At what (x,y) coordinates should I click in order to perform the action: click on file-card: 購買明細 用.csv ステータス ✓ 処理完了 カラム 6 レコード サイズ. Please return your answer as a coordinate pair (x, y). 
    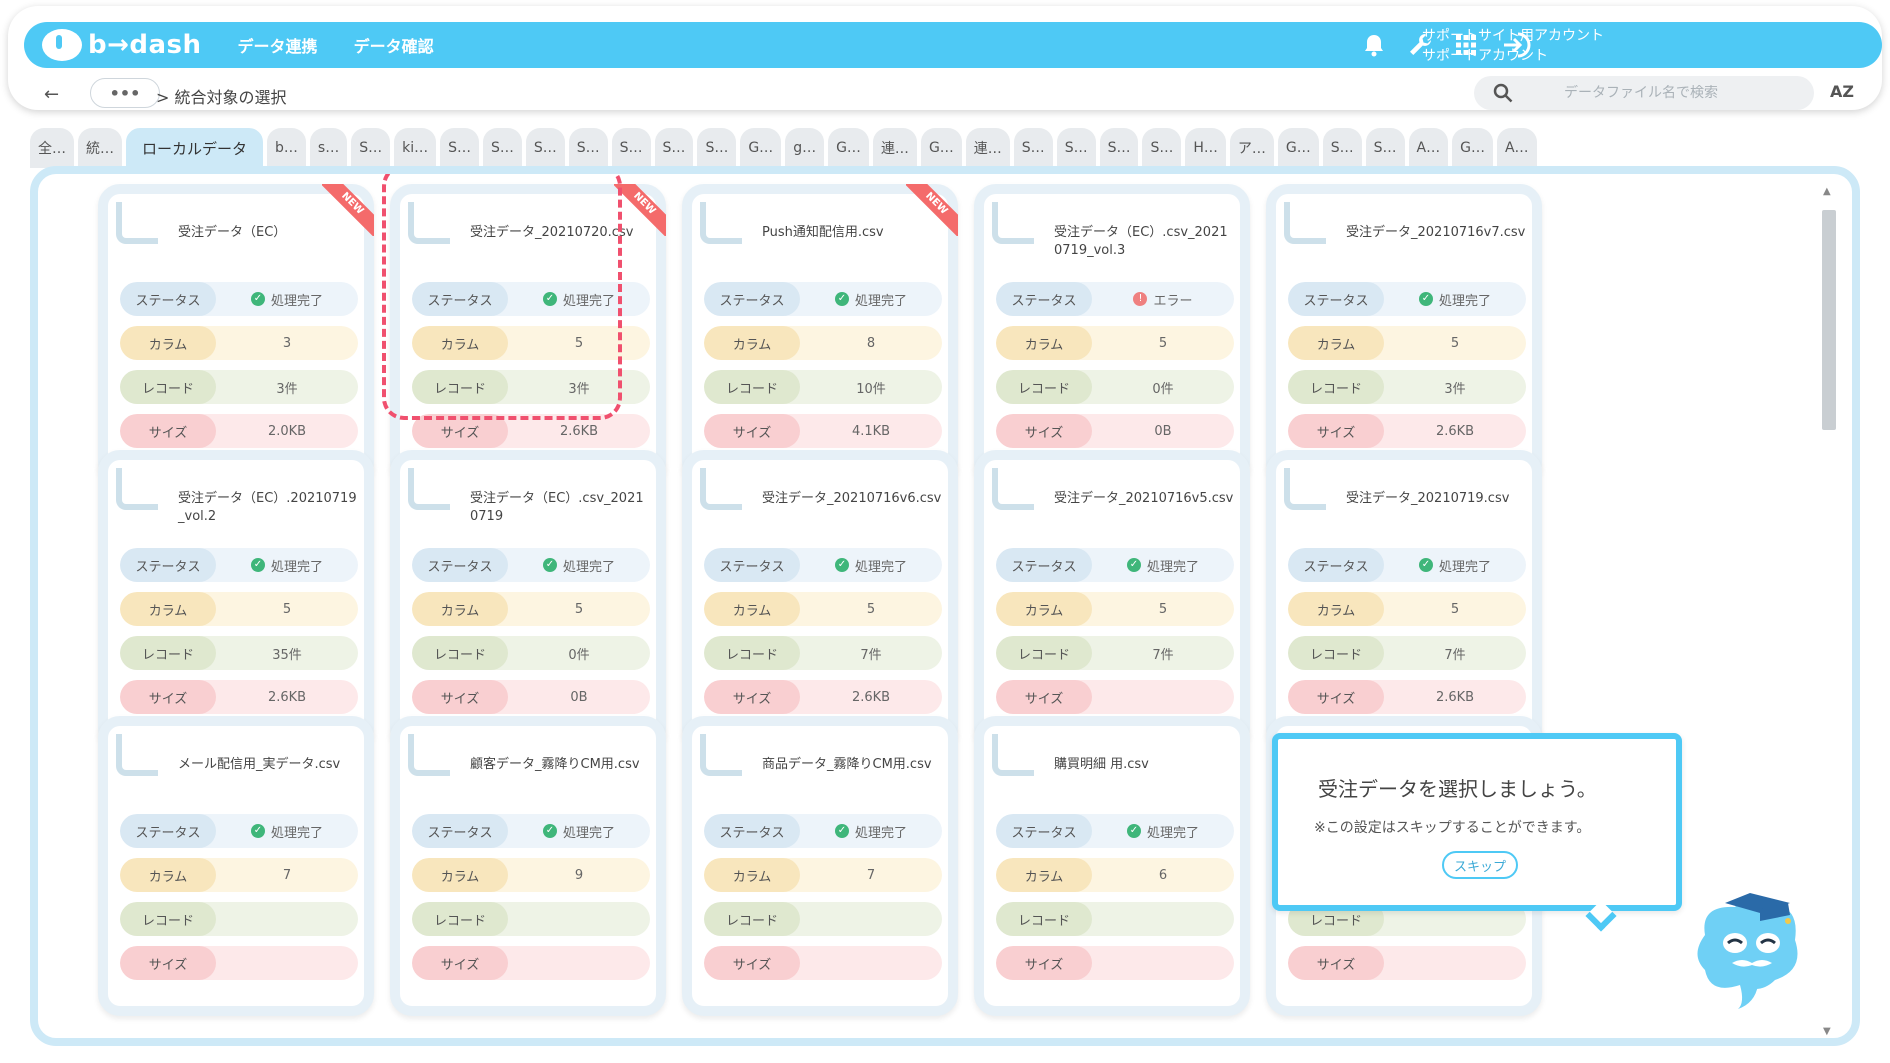
    Looking at the image, I should click on (1112, 866).